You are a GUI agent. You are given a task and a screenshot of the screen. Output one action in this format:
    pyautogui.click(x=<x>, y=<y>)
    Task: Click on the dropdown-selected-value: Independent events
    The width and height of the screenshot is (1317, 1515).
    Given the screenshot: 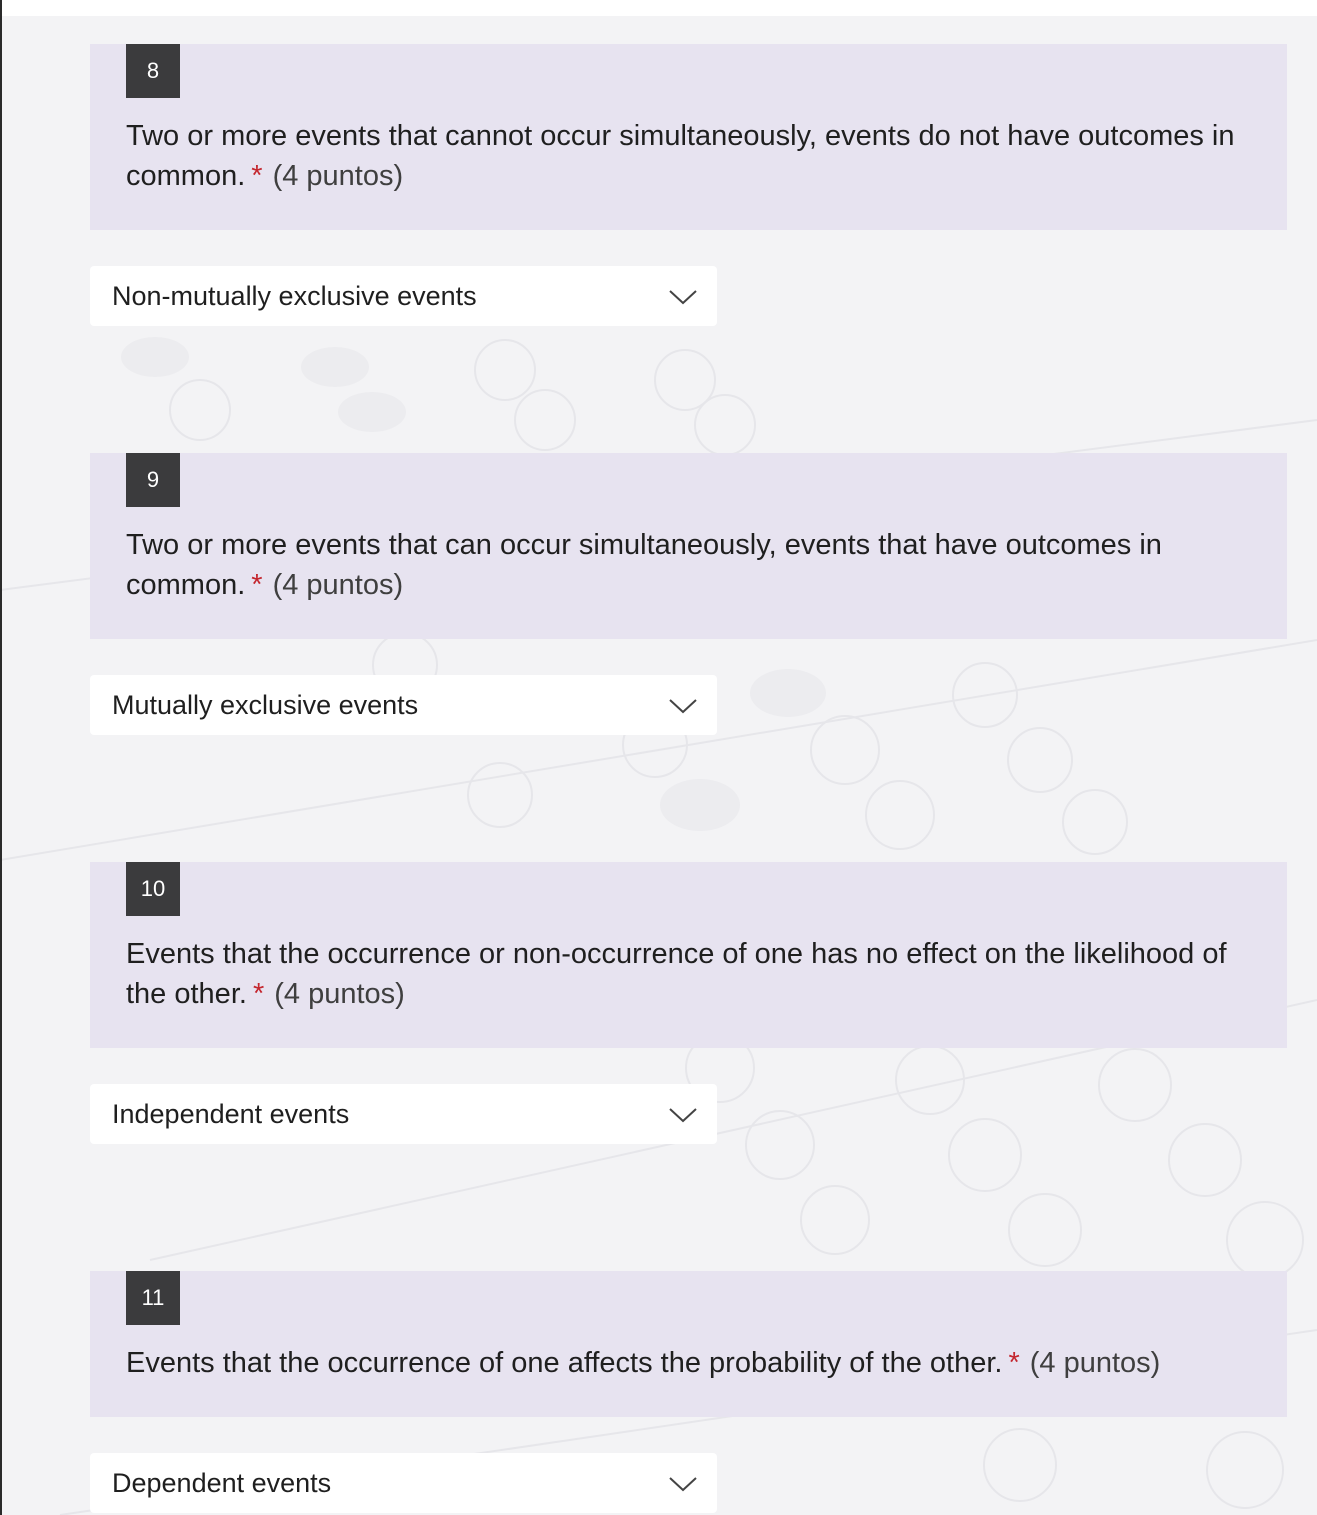 What is the action you would take?
    pyautogui.click(x=231, y=1113)
    